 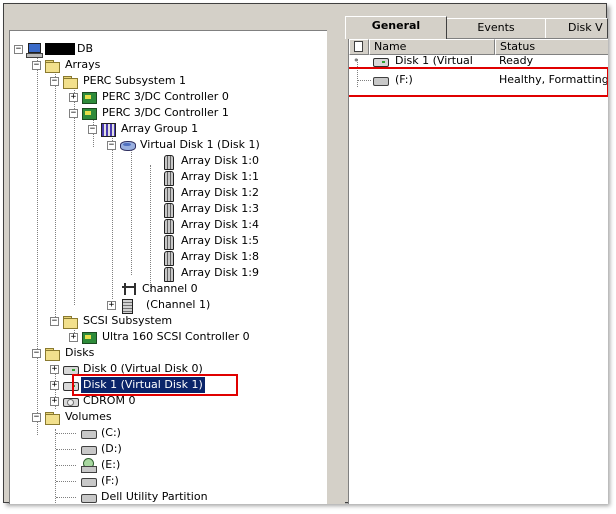 I want to click on tree-item-label: CDROM 0, so click(x=109, y=400).